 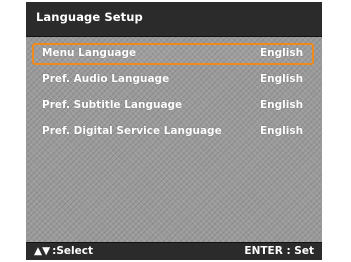 What do you see at coordinates (279, 251) in the screenshot?
I see `enter-hint: ENTER : Set` at bounding box center [279, 251].